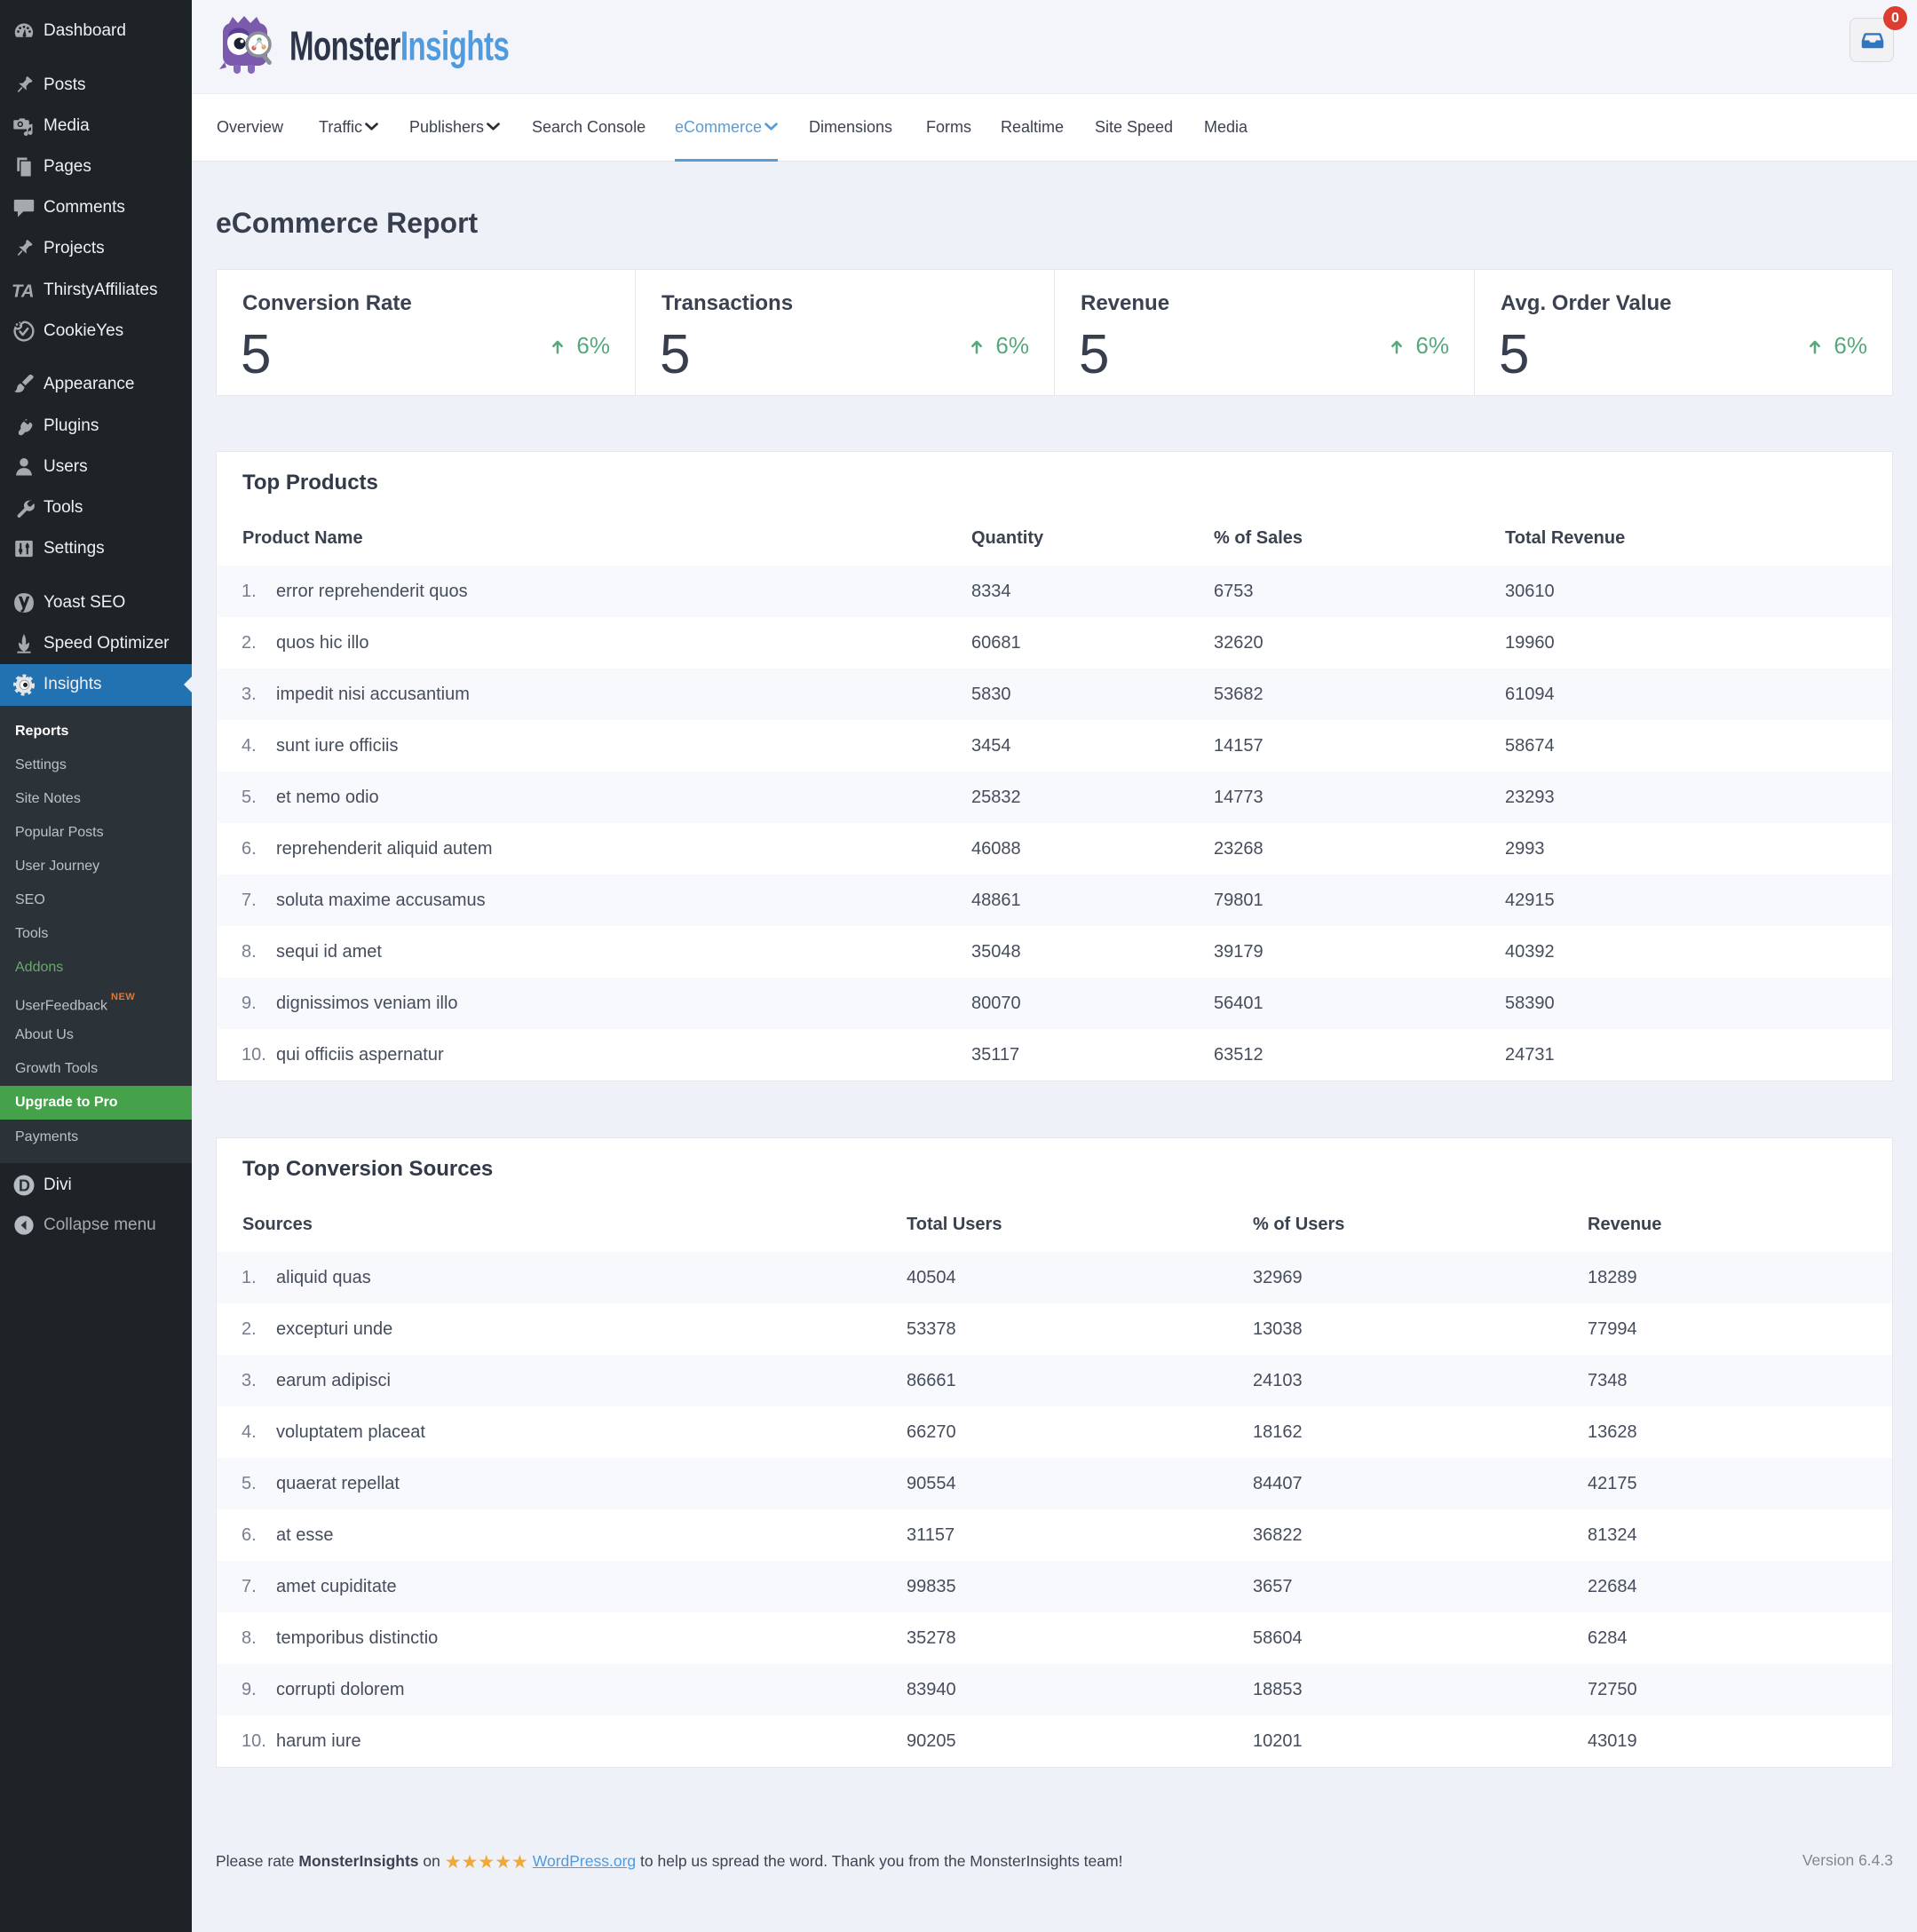  Describe the element at coordinates (24, 1185) in the screenshot. I see `svg-text: D` at that location.